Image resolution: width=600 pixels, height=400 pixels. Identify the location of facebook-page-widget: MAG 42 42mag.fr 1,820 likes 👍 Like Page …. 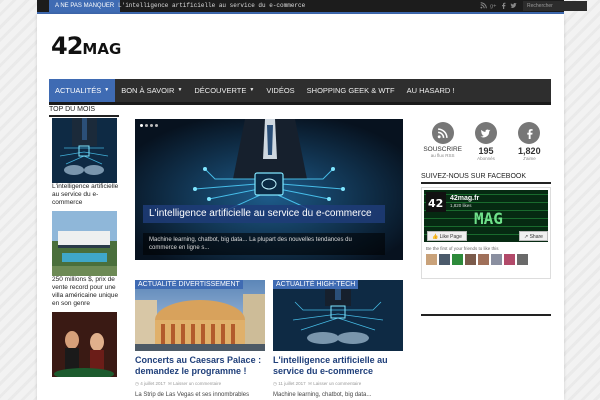
(486, 233).